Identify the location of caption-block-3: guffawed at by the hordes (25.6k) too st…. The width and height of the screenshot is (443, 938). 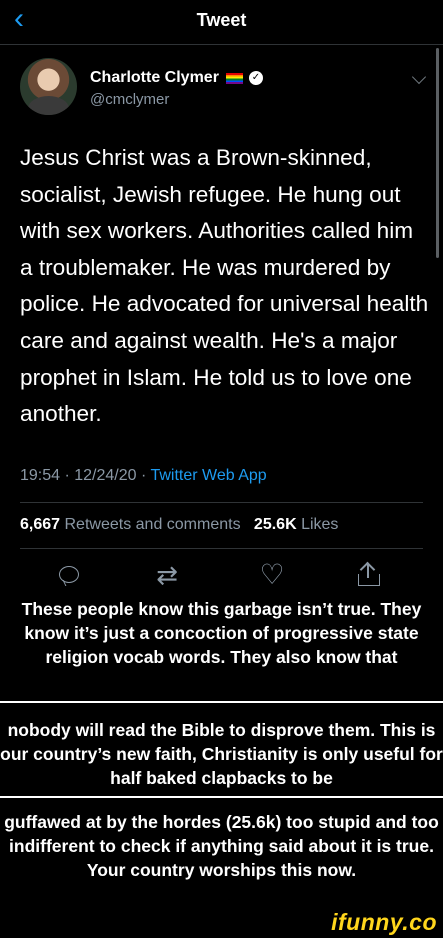
(221, 846).